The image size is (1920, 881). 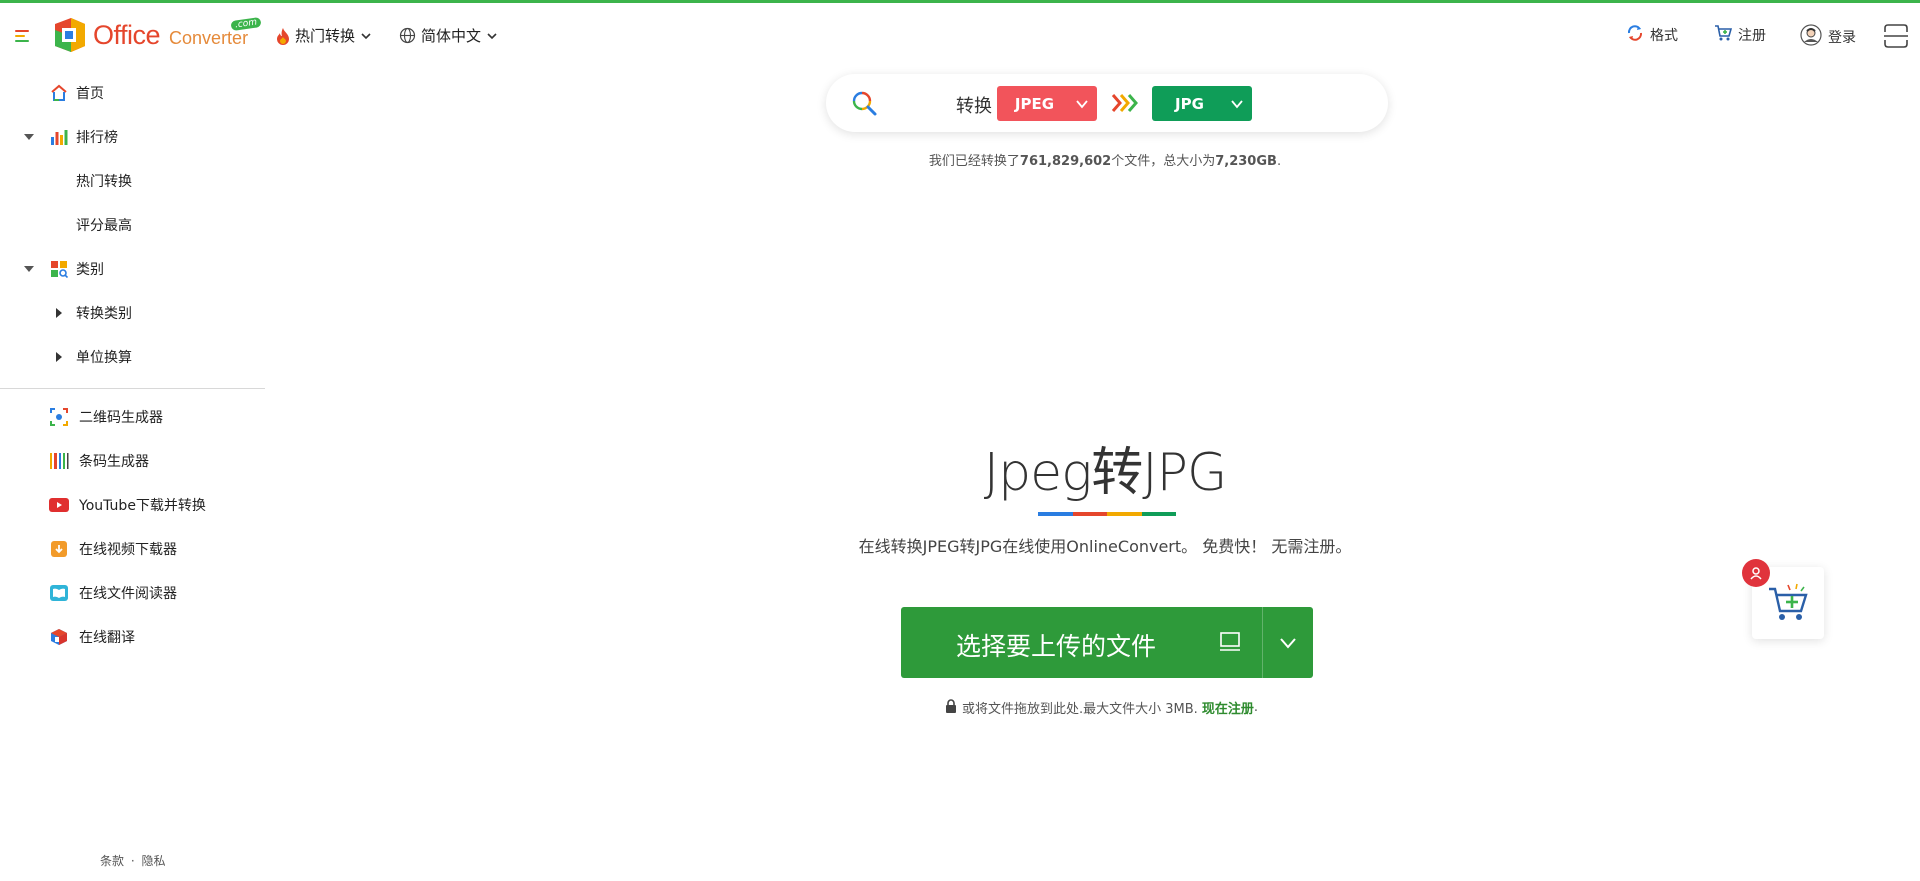 I want to click on from-format-label: JPEG, so click(x=1034, y=103).